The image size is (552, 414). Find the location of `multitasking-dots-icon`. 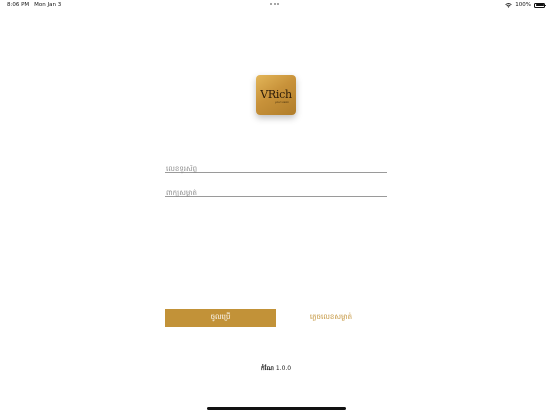

multitasking-dots-icon is located at coordinates (274, 4).